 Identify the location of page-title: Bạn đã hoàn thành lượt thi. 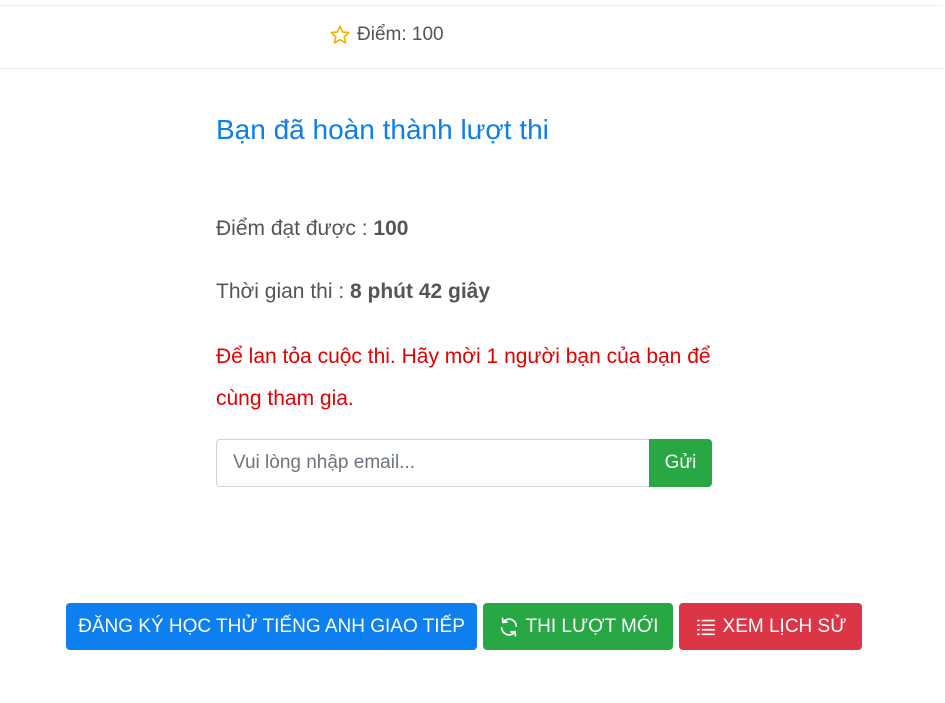
(382, 129).